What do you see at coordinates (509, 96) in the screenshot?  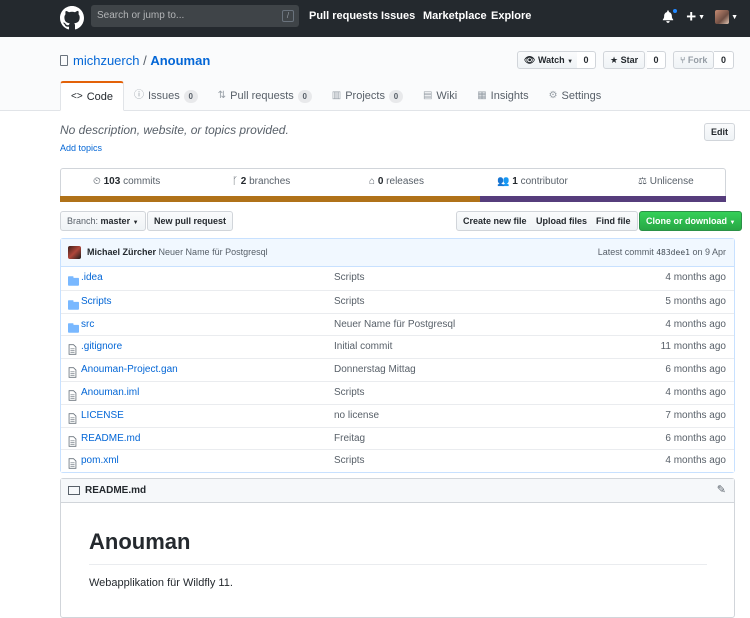 I see `tab-label: Insights` at bounding box center [509, 96].